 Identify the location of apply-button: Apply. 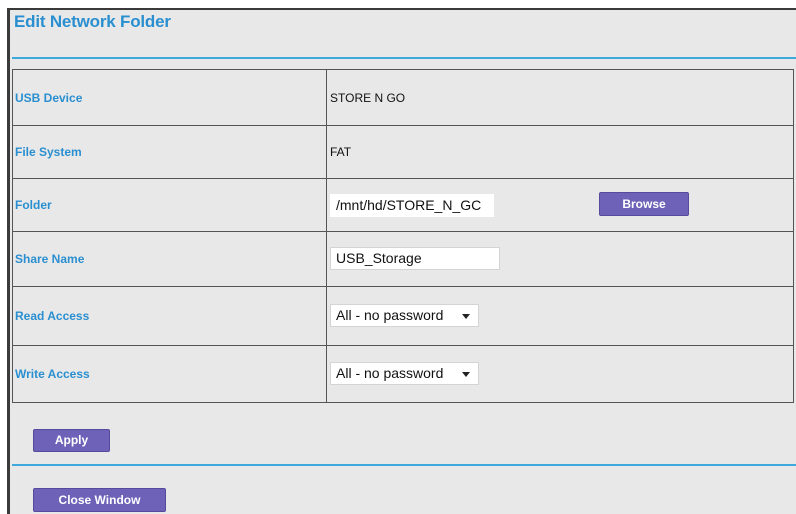
(71, 440).